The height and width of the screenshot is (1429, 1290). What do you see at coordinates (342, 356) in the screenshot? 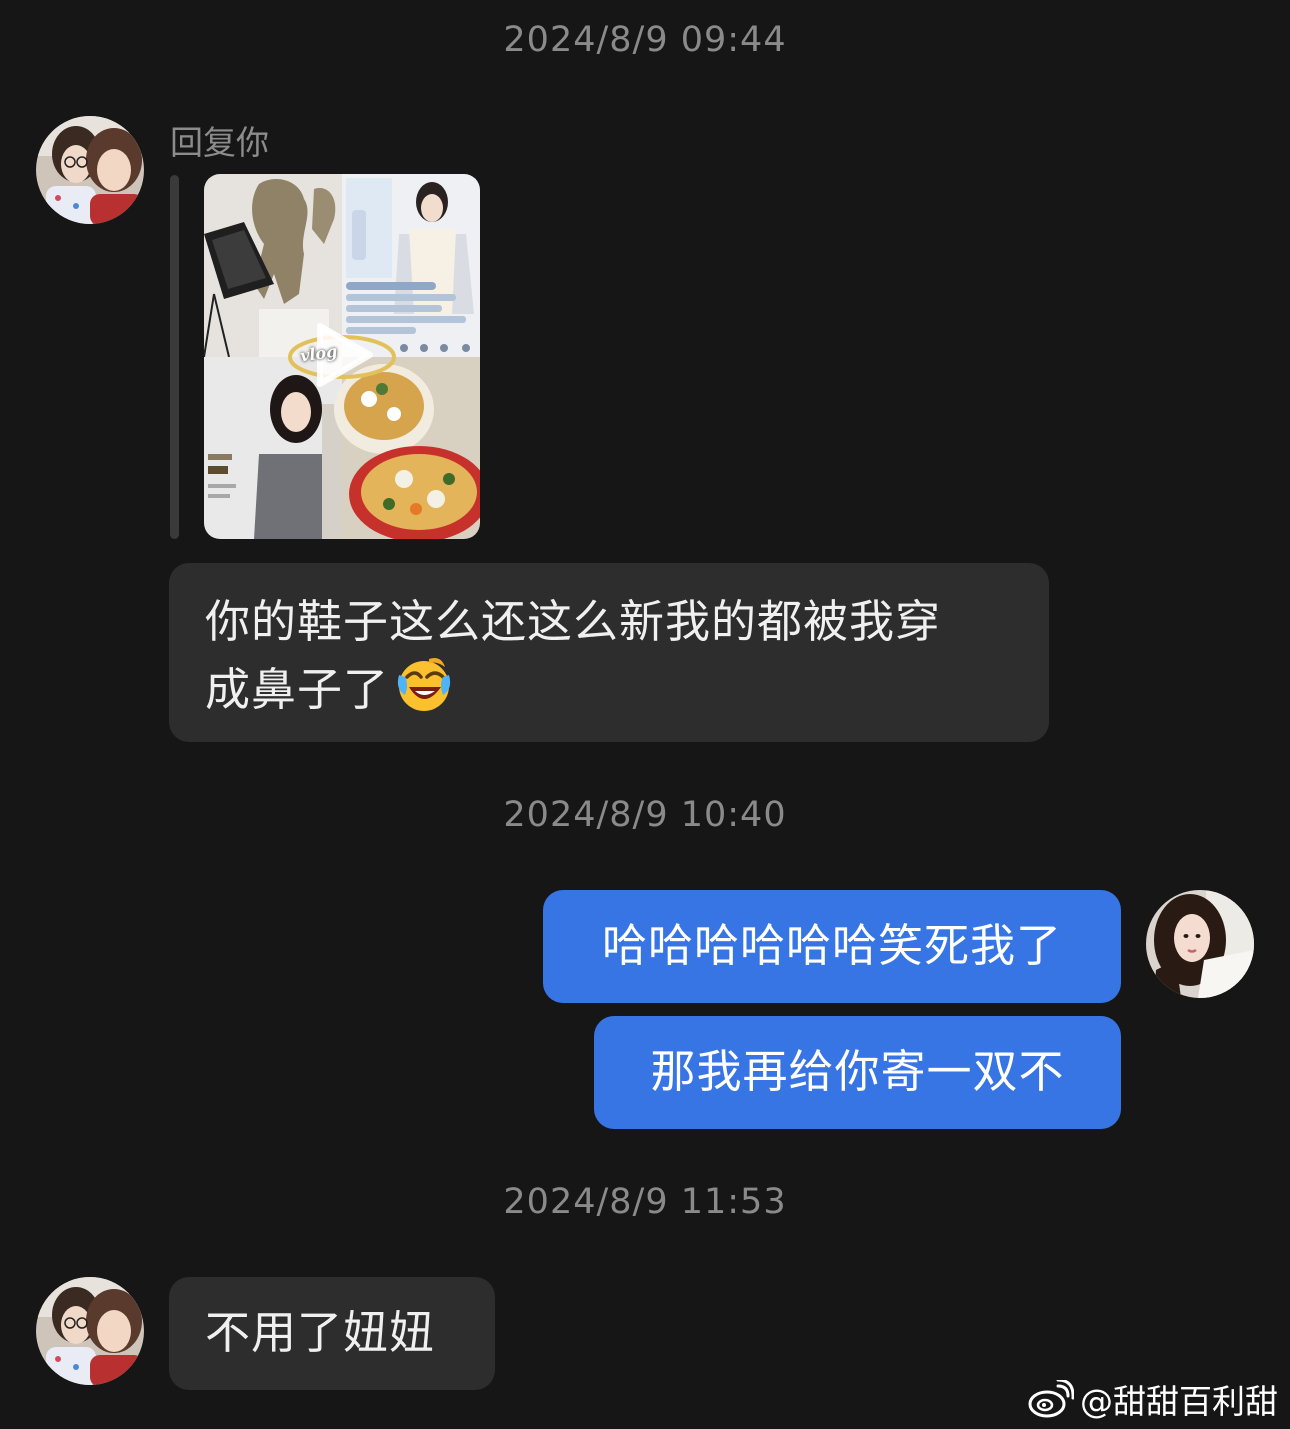
I see `quoted-video-thumbnail: vlog` at bounding box center [342, 356].